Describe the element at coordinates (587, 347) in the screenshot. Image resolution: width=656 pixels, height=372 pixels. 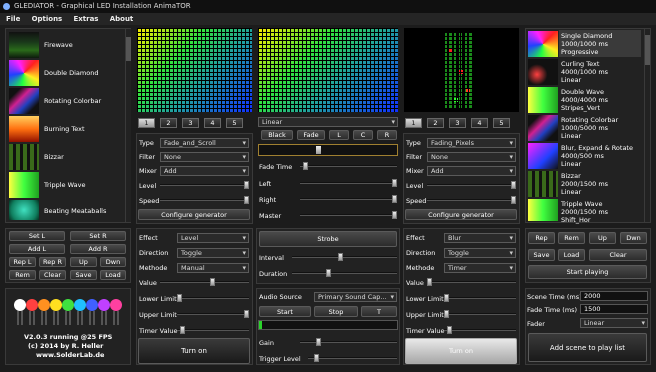
I see `add-scene-button: Add scene to play list` at that location.